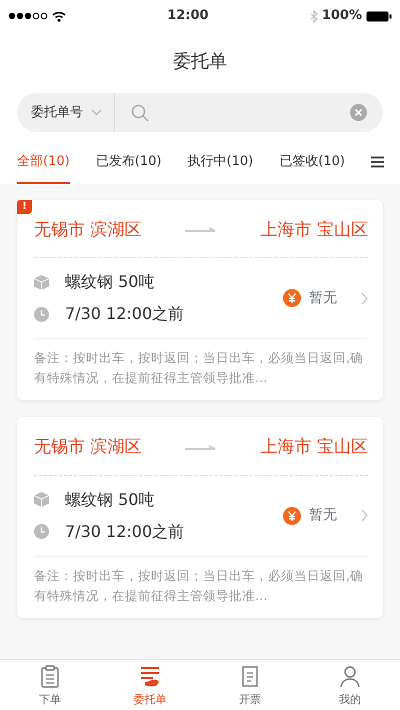 The image size is (400, 710). What do you see at coordinates (200, 112) in the screenshot?
I see `search-bar: 委托单号` at bounding box center [200, 112].